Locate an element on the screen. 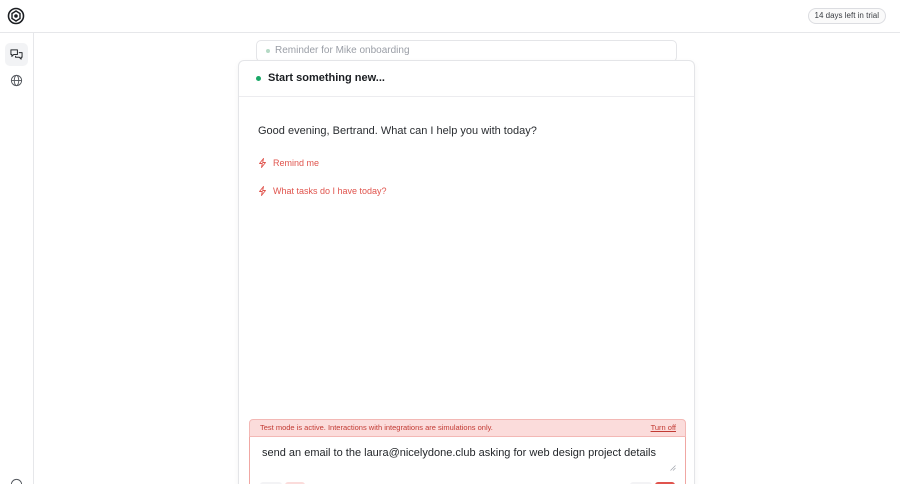 The height and width of the screenshot is (484, 900). suggestion-tasks-today: What tasks do I have today? is located at coordinates (322, 191).